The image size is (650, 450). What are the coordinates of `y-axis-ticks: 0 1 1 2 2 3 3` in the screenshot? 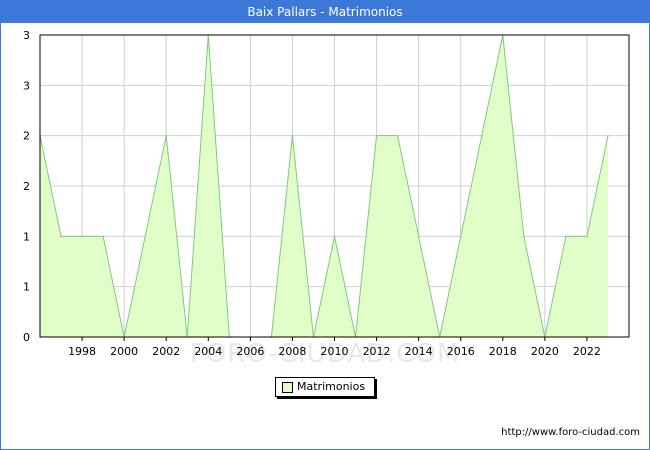 It's located at (26, 186).